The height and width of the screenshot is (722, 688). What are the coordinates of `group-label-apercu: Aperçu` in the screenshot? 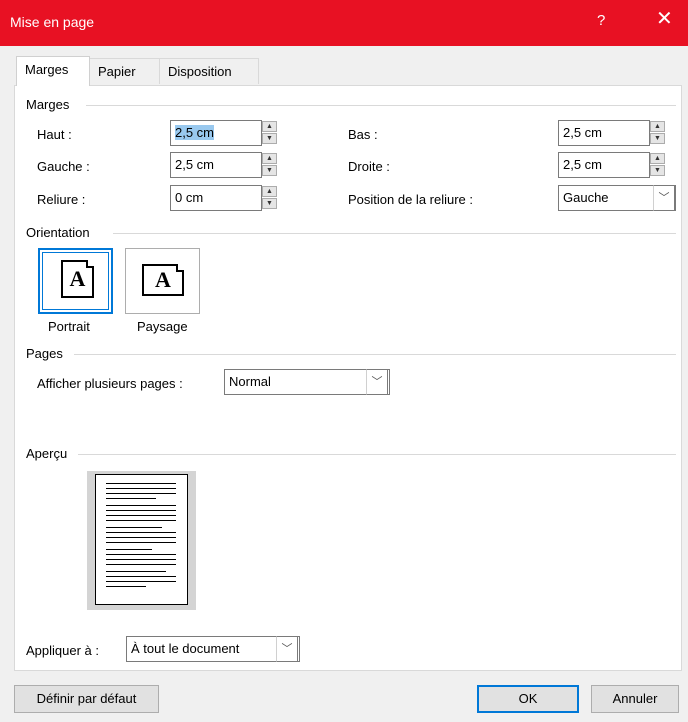 It's located at (47, 453).